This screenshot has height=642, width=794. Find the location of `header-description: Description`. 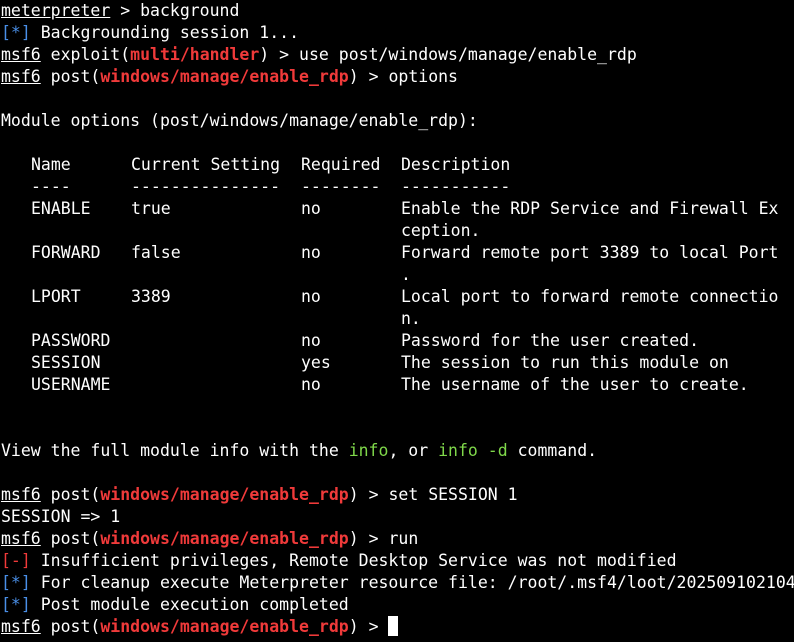

header-description: Description is located at coordinates (456, 164).